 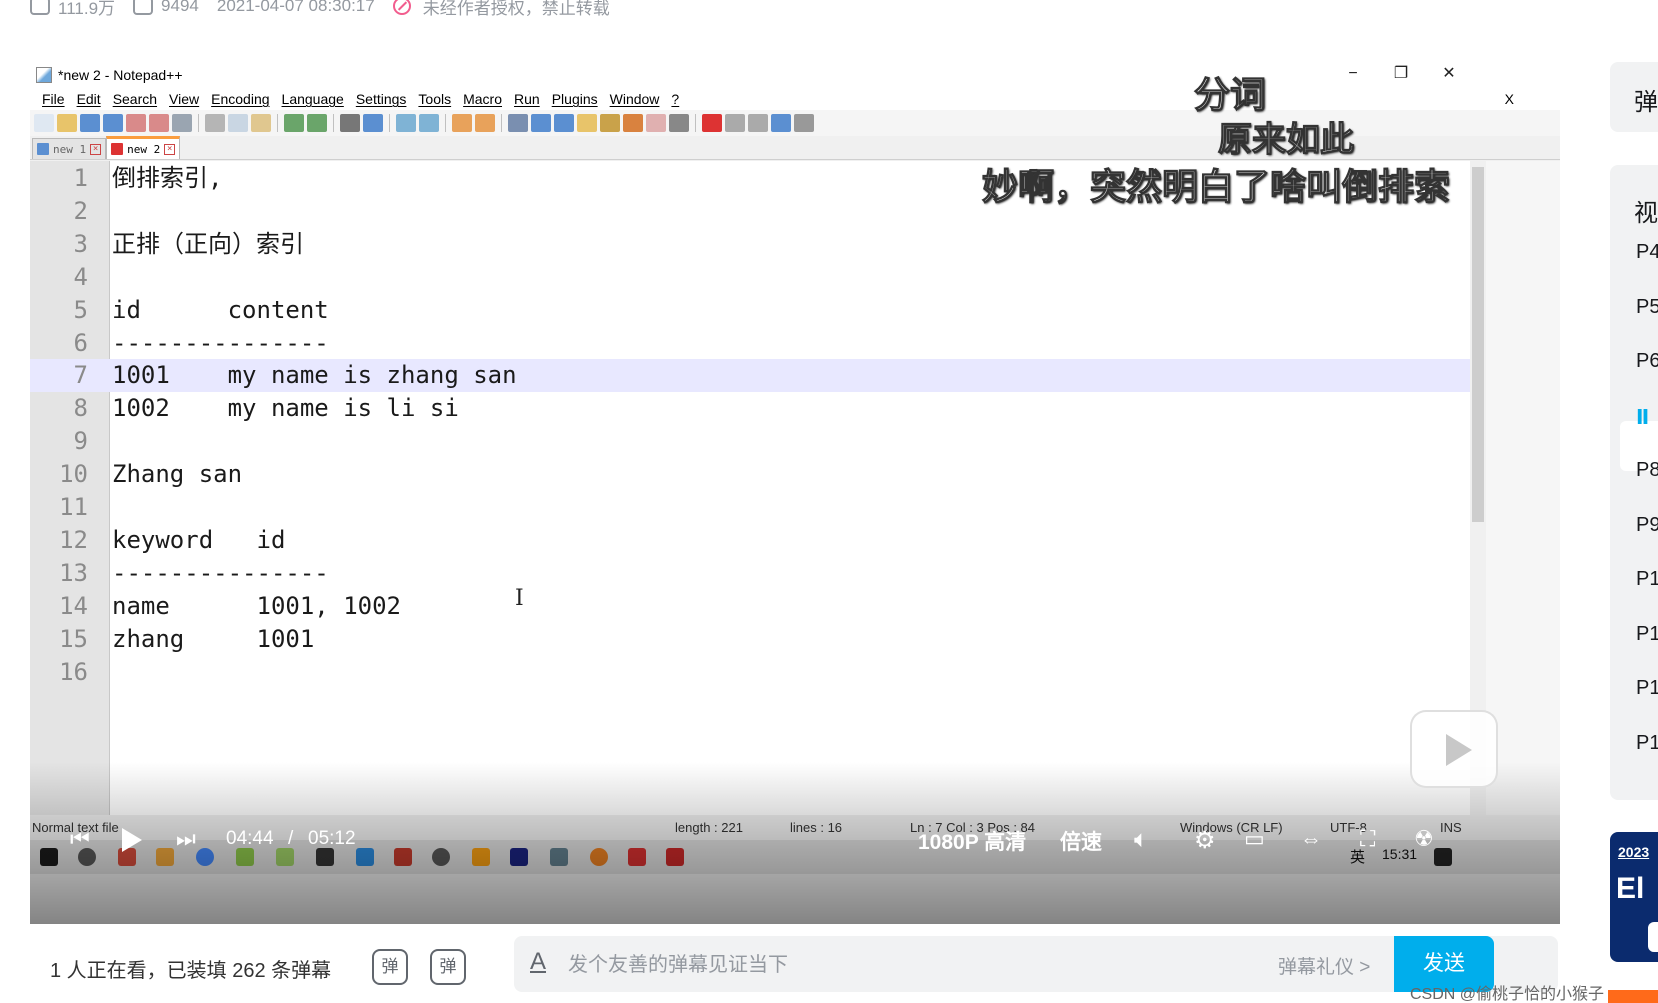 I want to click on editor-line: 9, so click(x=750, y=441).